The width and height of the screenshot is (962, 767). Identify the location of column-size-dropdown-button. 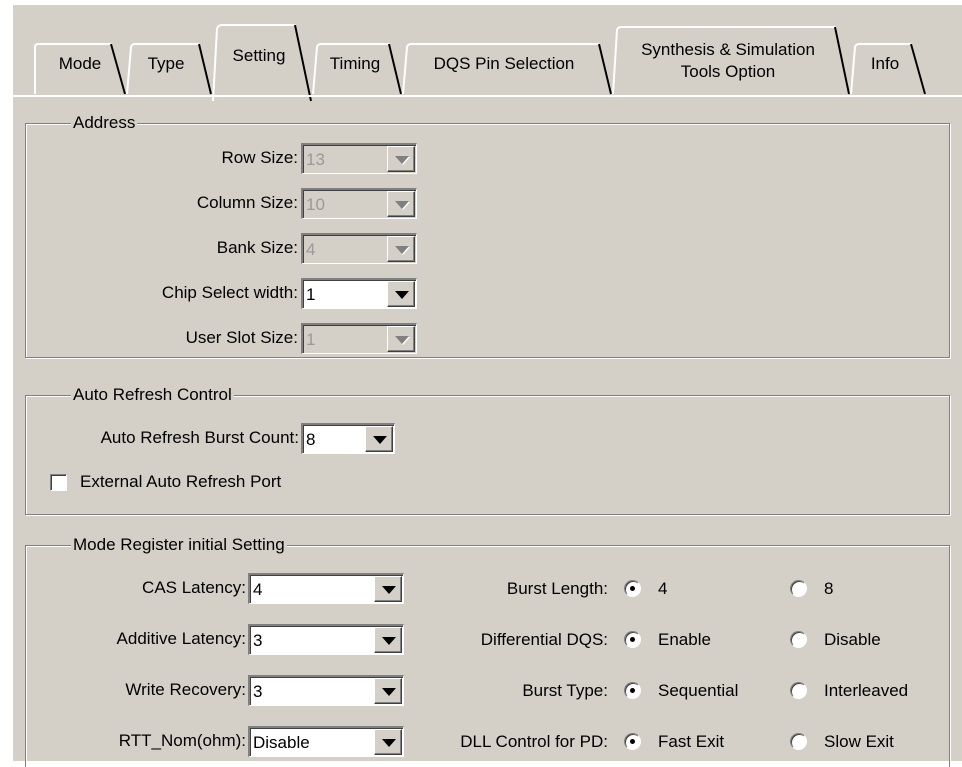
(401, 204).